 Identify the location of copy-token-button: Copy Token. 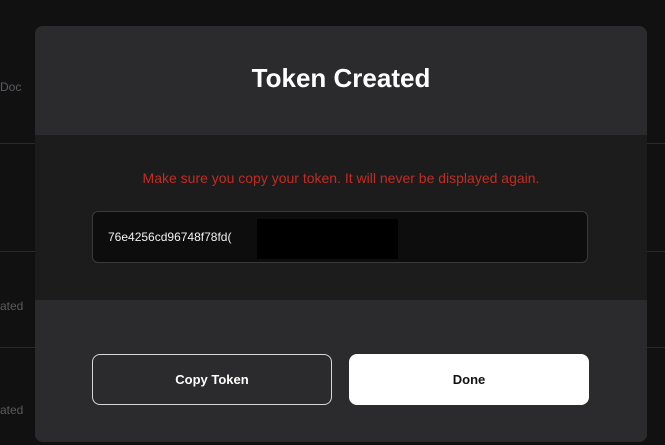
(212, 379).